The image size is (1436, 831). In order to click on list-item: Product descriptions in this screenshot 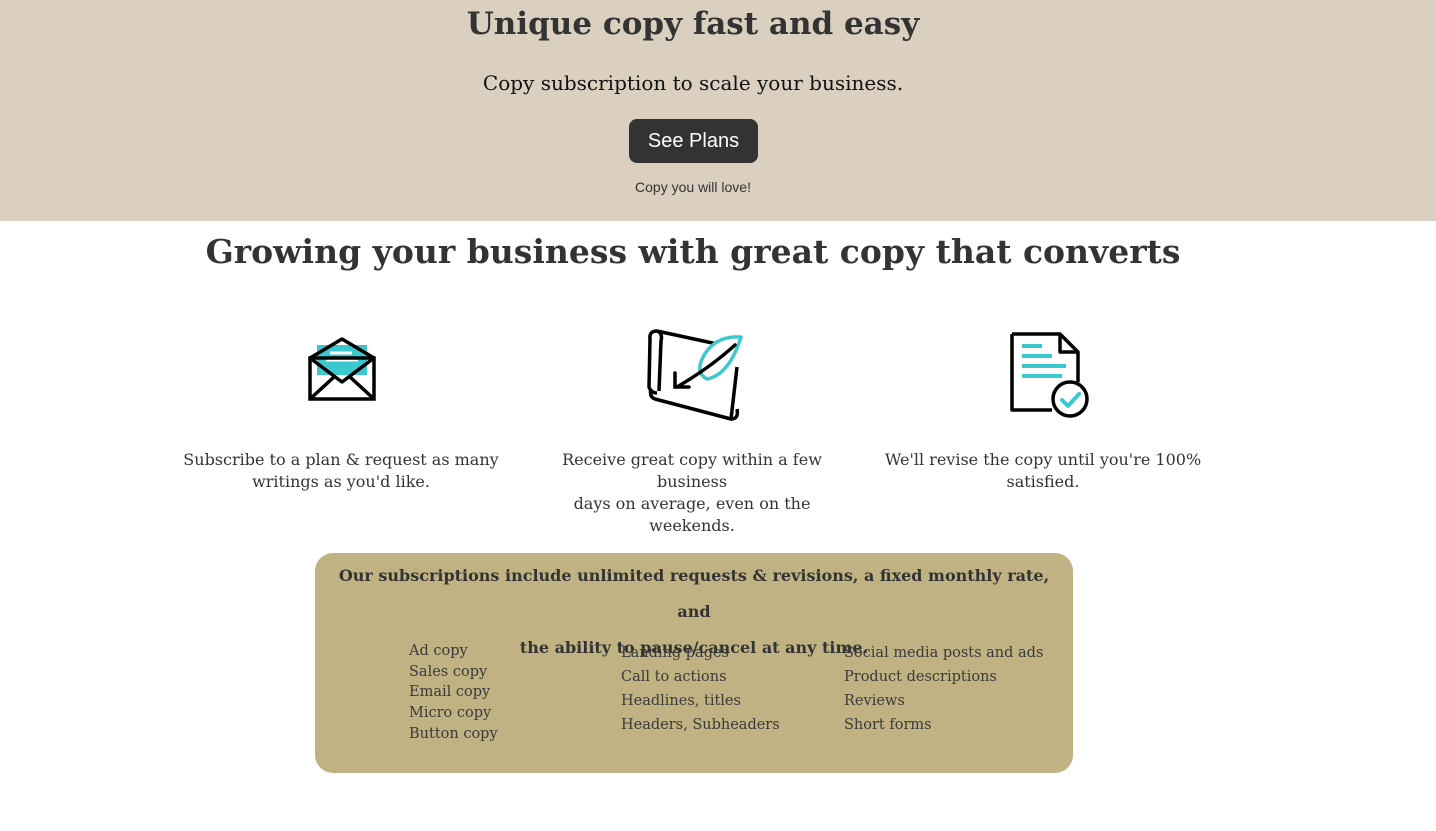, I will do `click(920, 677)`.